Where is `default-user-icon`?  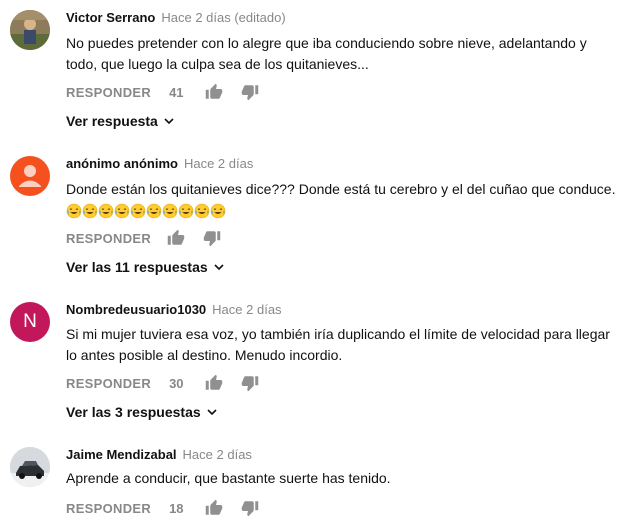 default-user-icon is located at coordinates (30, 176).